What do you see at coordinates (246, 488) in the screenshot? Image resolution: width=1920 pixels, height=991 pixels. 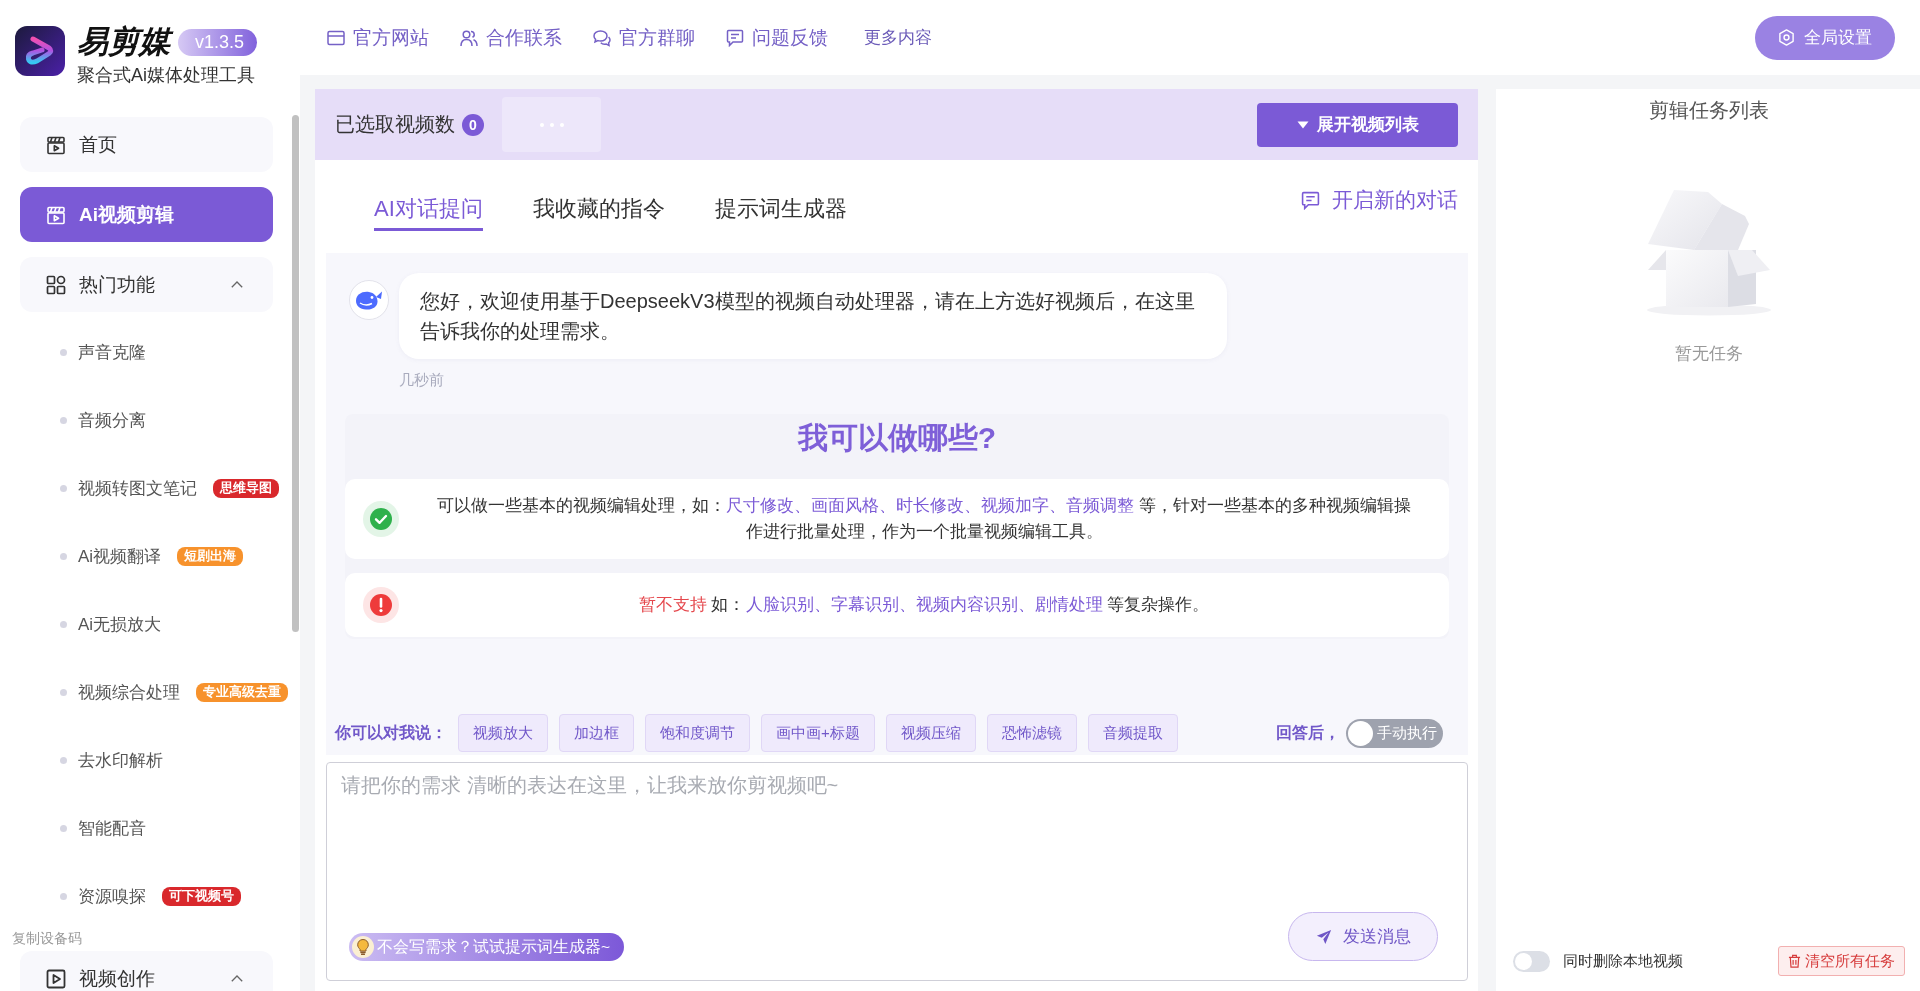 I see `feature-tag: 思维导图` at bounding box center [246, 488].